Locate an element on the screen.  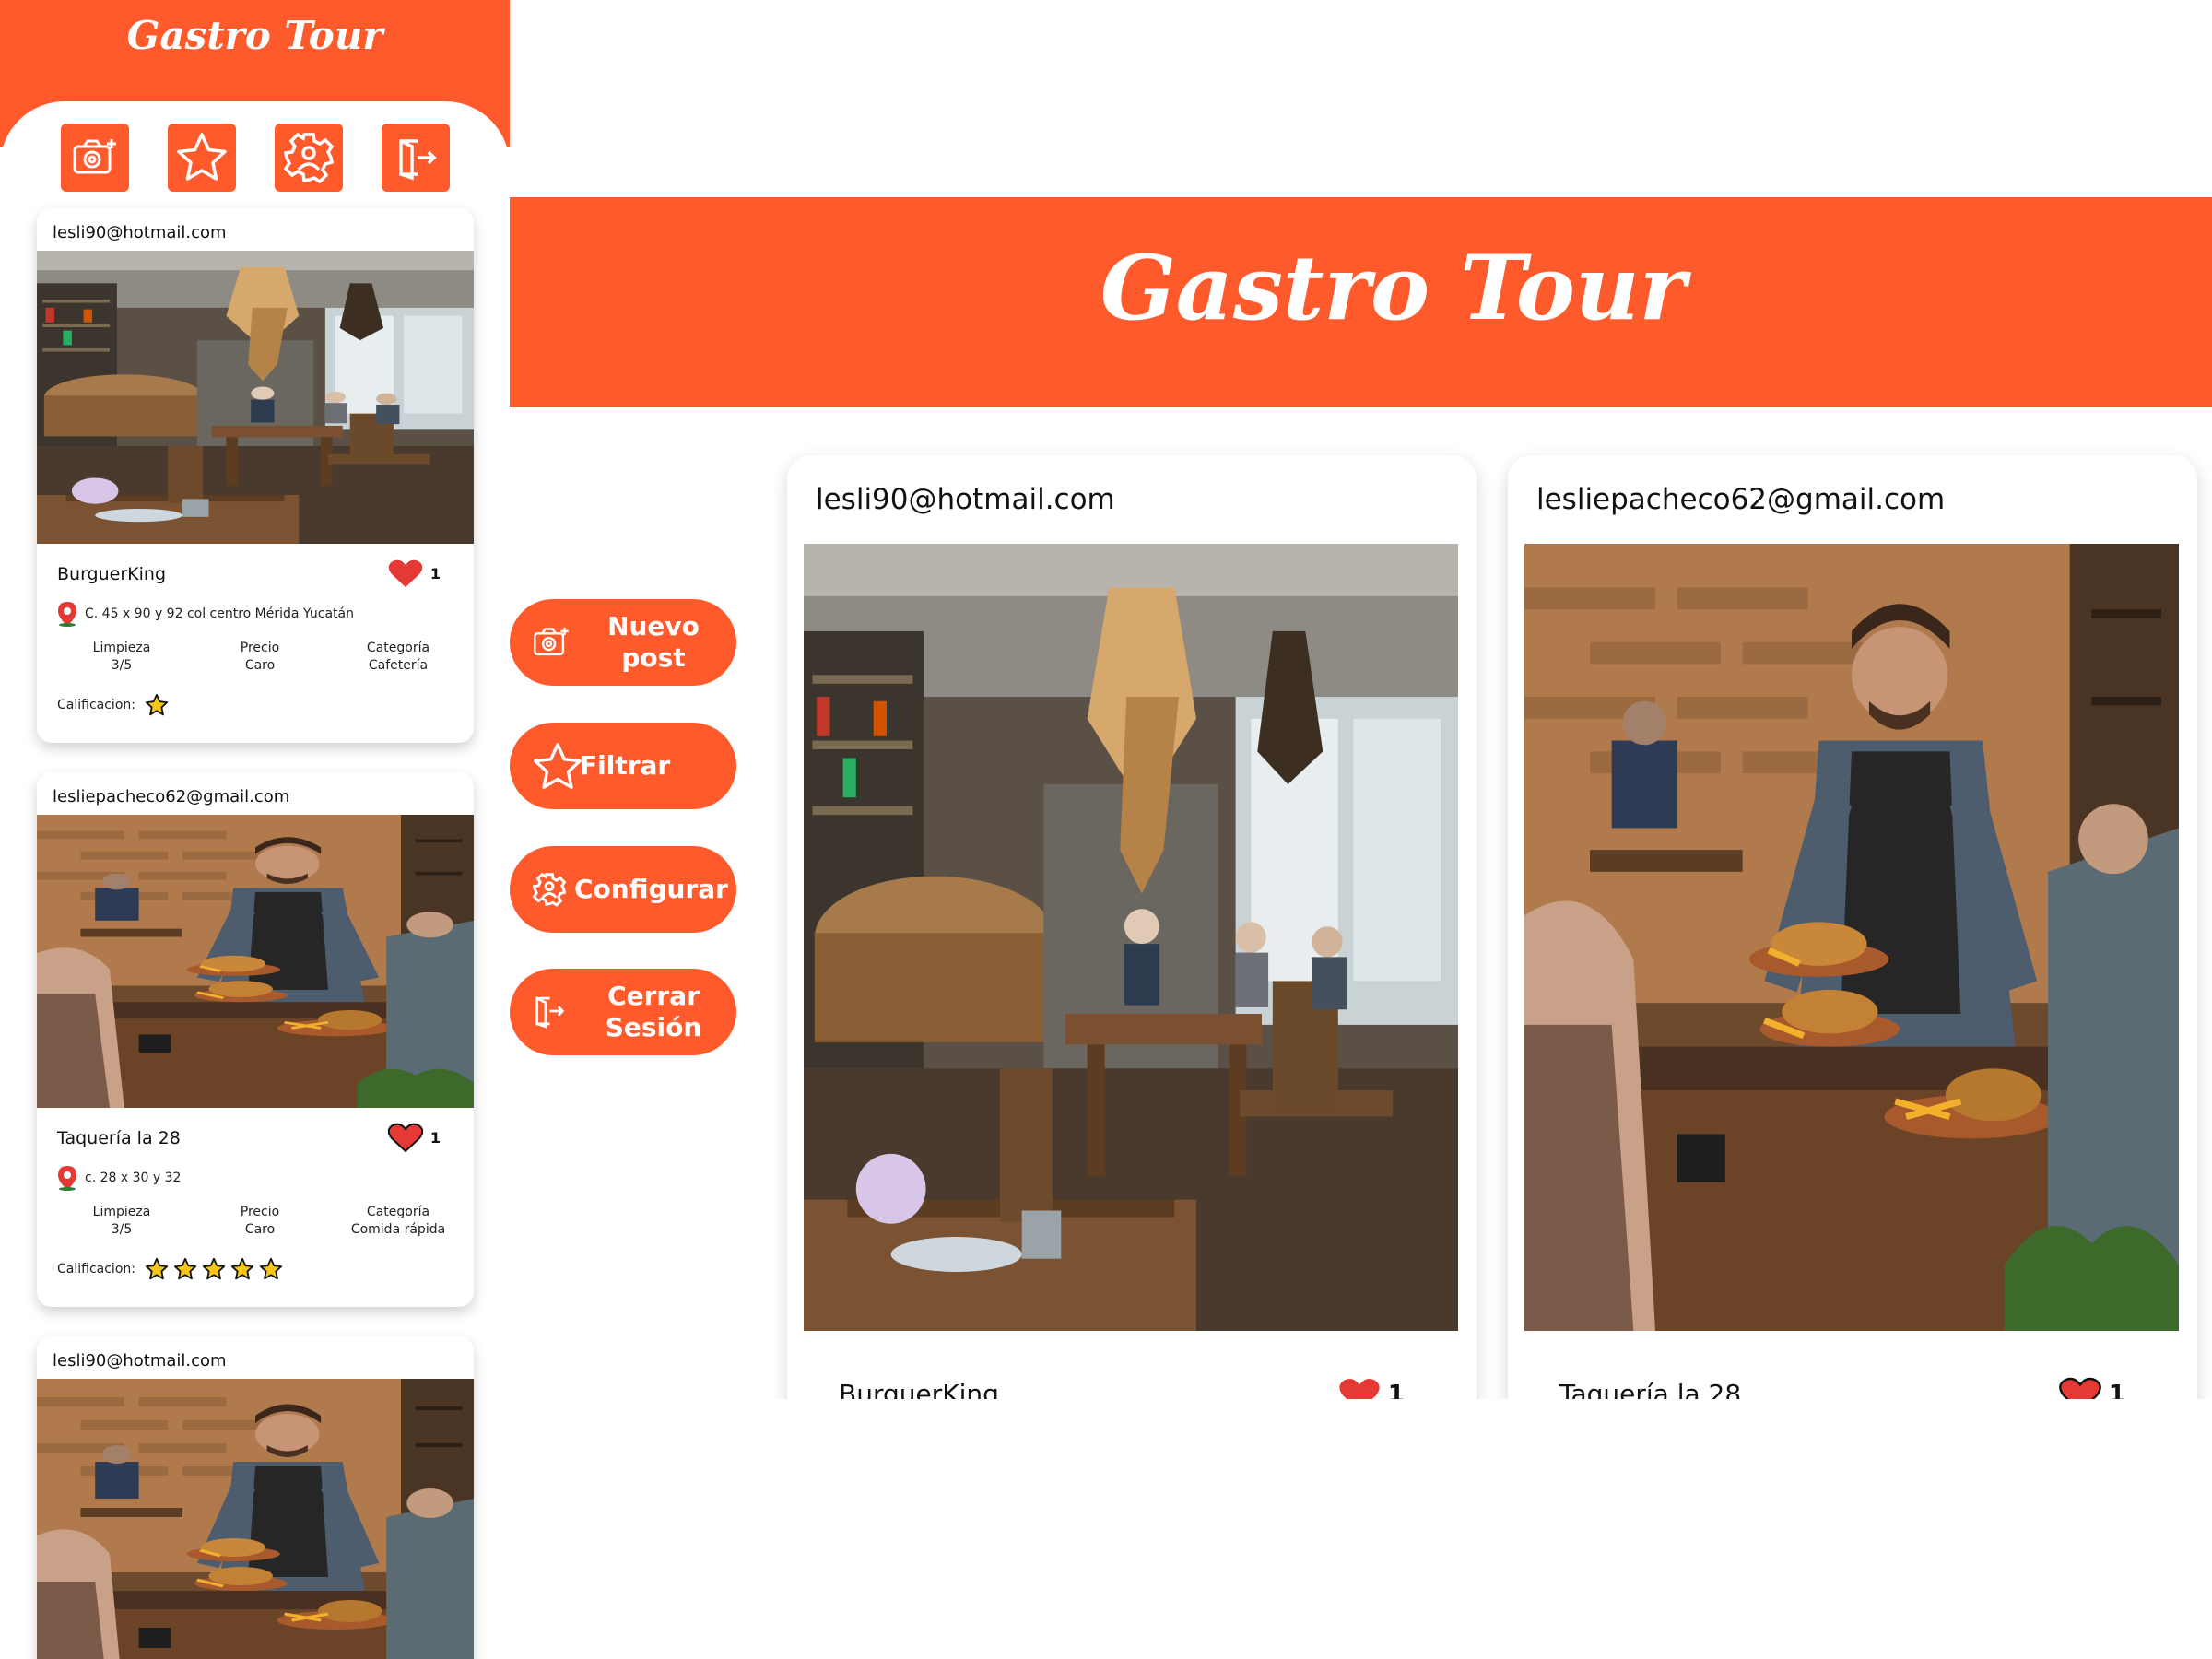
settings-button: Configurar is located at coordinates (623, 889).